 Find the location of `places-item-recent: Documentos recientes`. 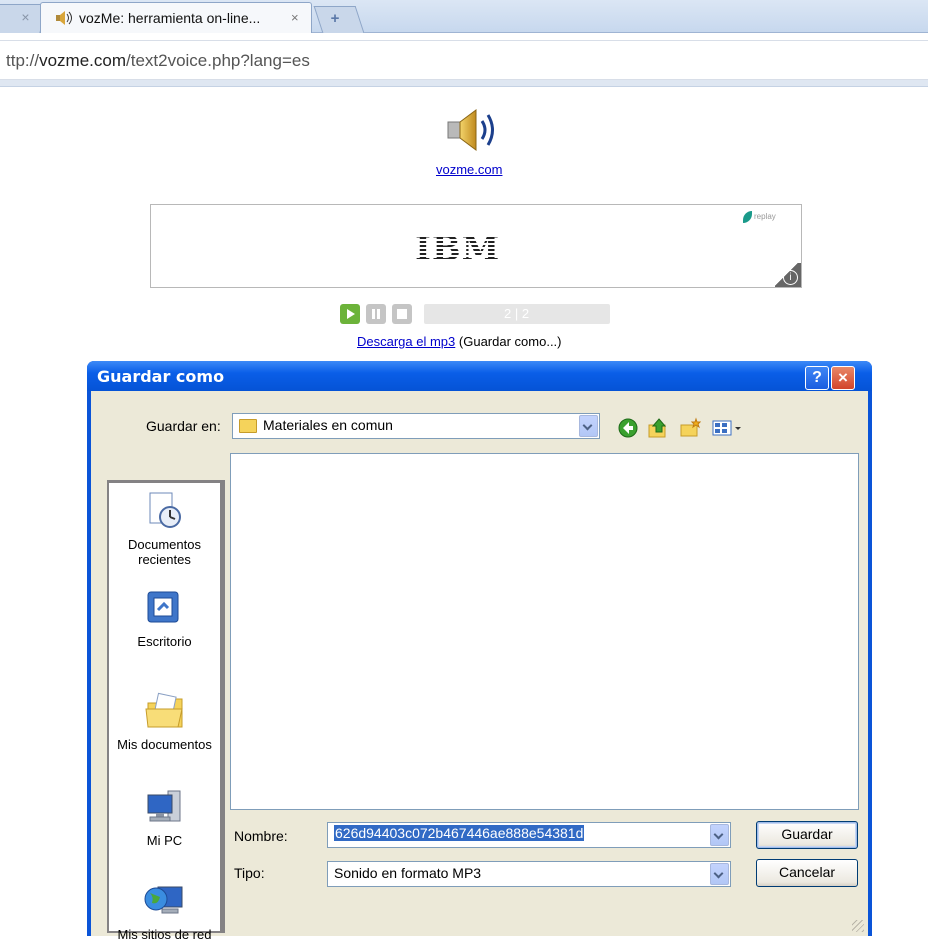

places-item-recent: Documentos recientes is located at coordinates (164, 529).